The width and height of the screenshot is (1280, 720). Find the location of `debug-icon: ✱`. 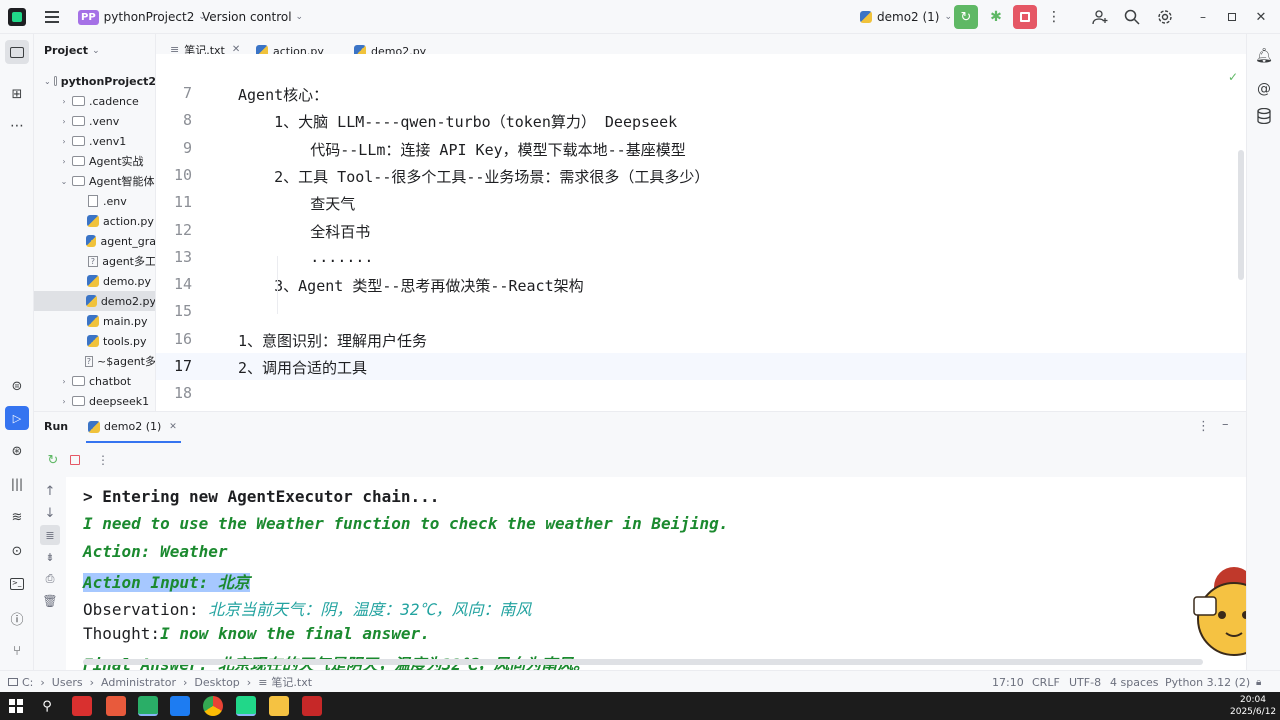

debug-icon: ✱ is located at coordinates (996, 17).